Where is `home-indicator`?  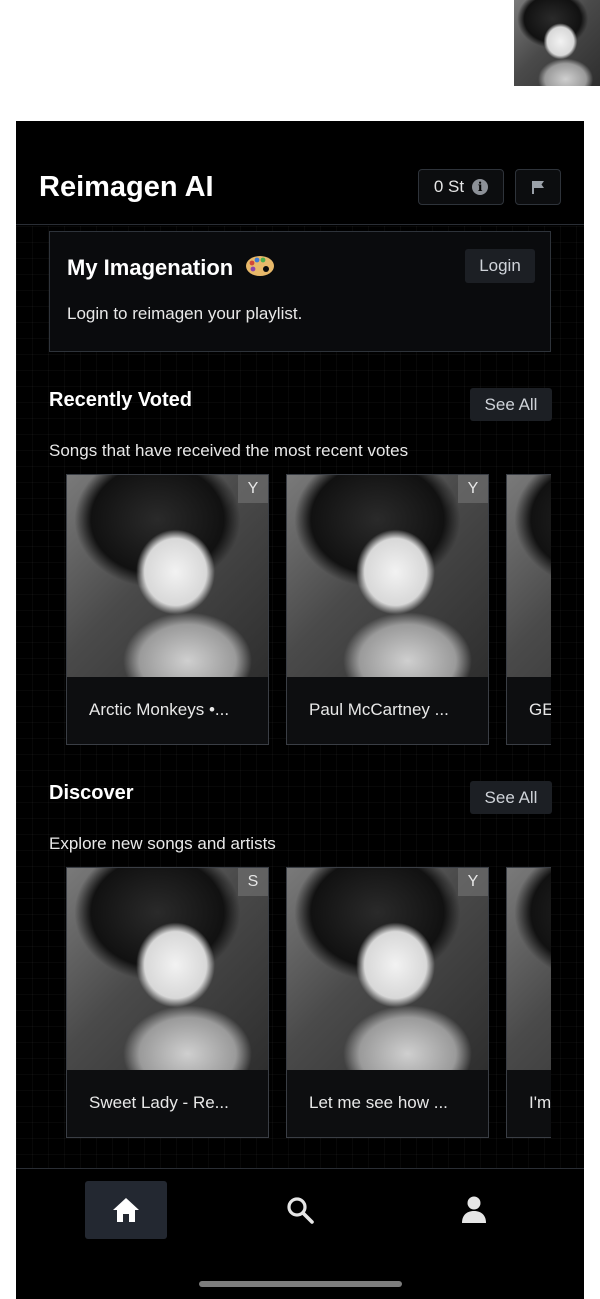 home-indicator is located at coordinates (300, 1284).